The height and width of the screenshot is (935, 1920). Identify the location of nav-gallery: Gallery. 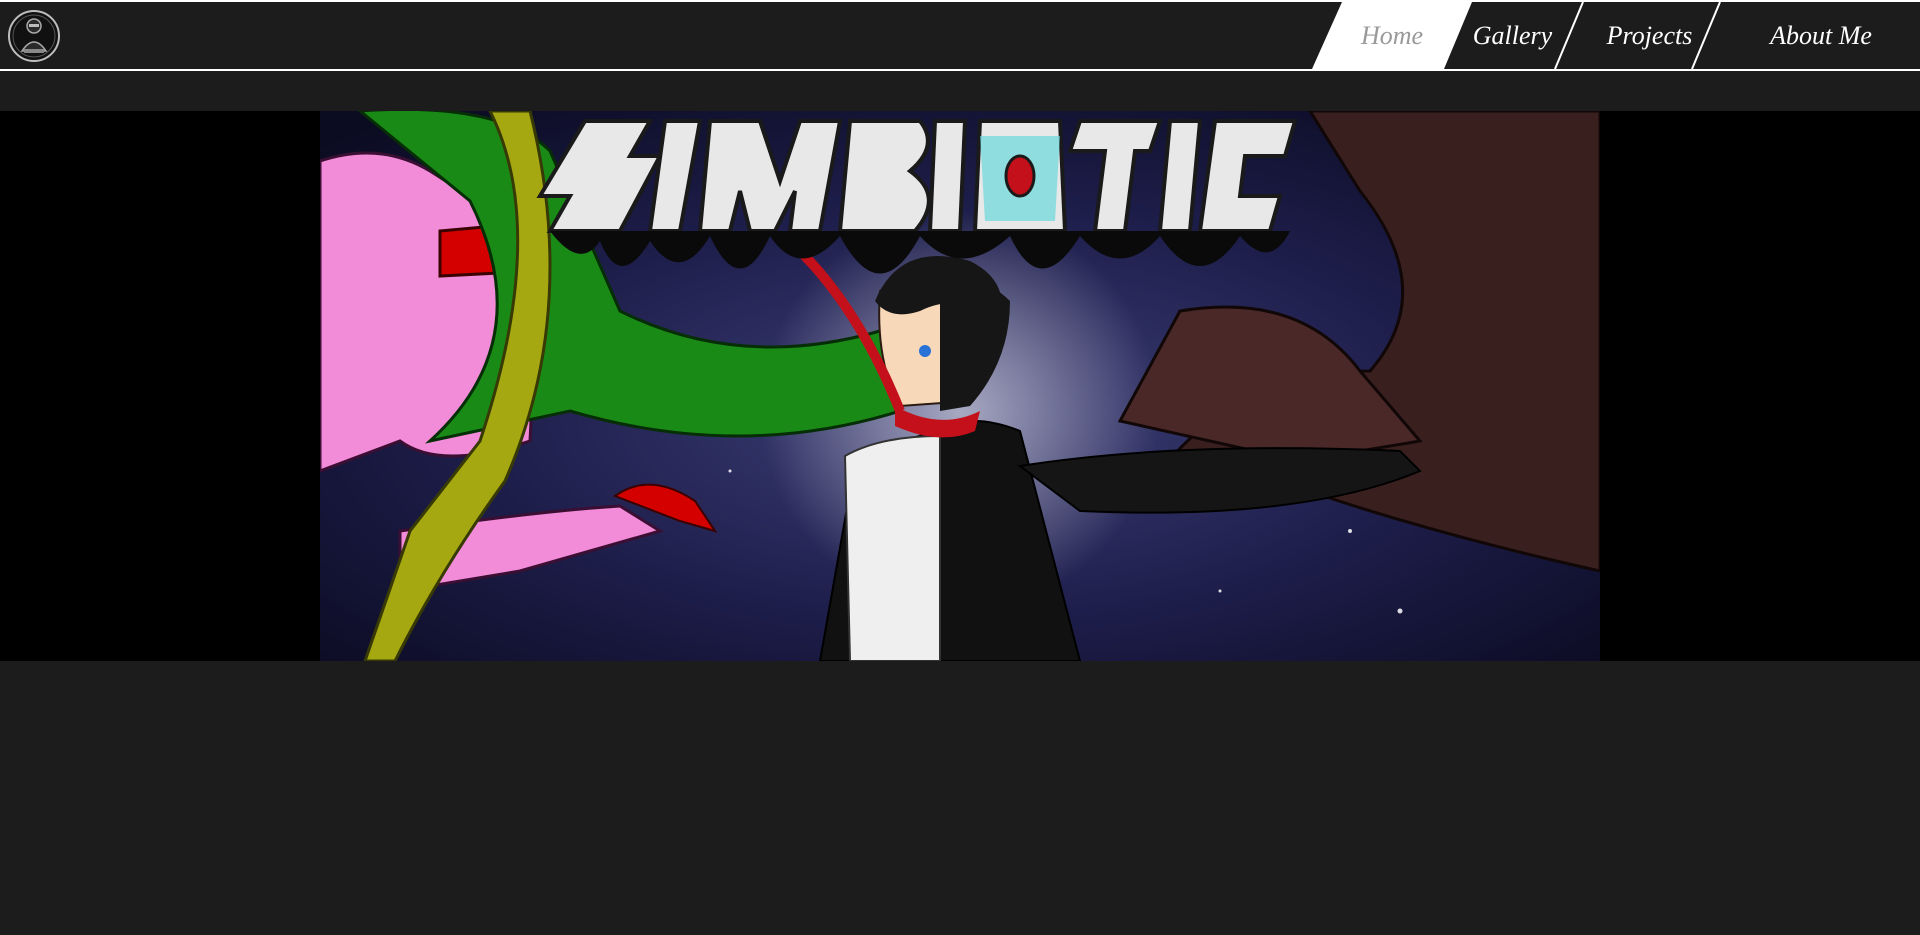
(1512, 35).